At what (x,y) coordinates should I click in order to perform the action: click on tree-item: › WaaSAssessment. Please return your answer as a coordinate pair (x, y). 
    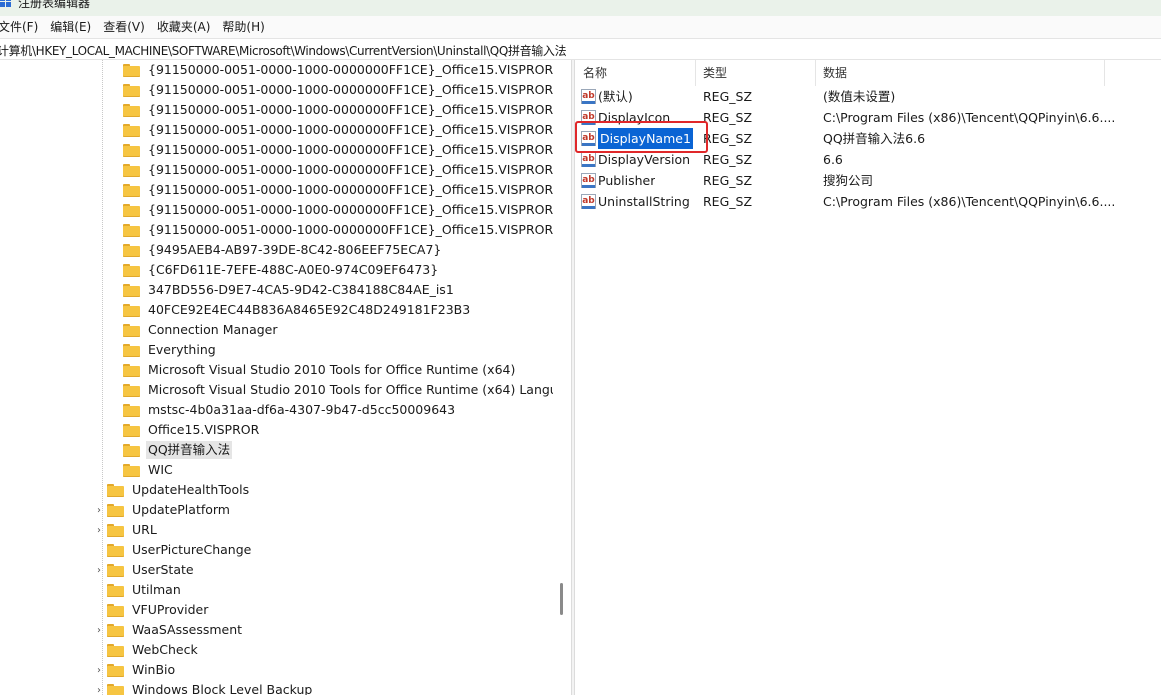
    Looking at the image, I should click on (169, 630).